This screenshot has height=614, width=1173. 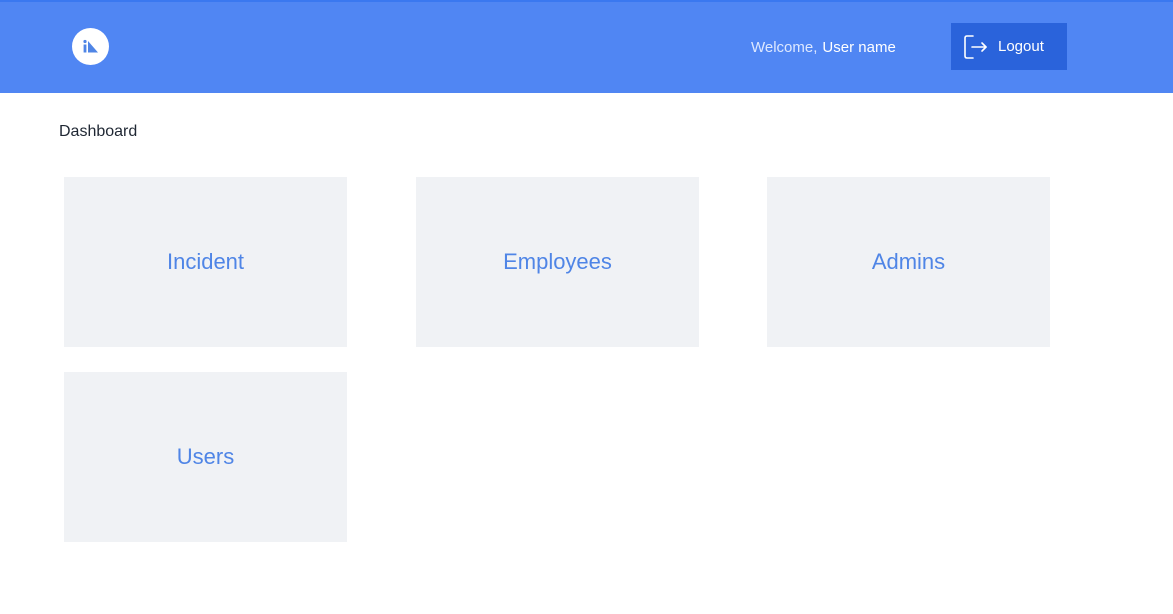 I want to click on brand-logo-glyph, so click(x=90, y=45).